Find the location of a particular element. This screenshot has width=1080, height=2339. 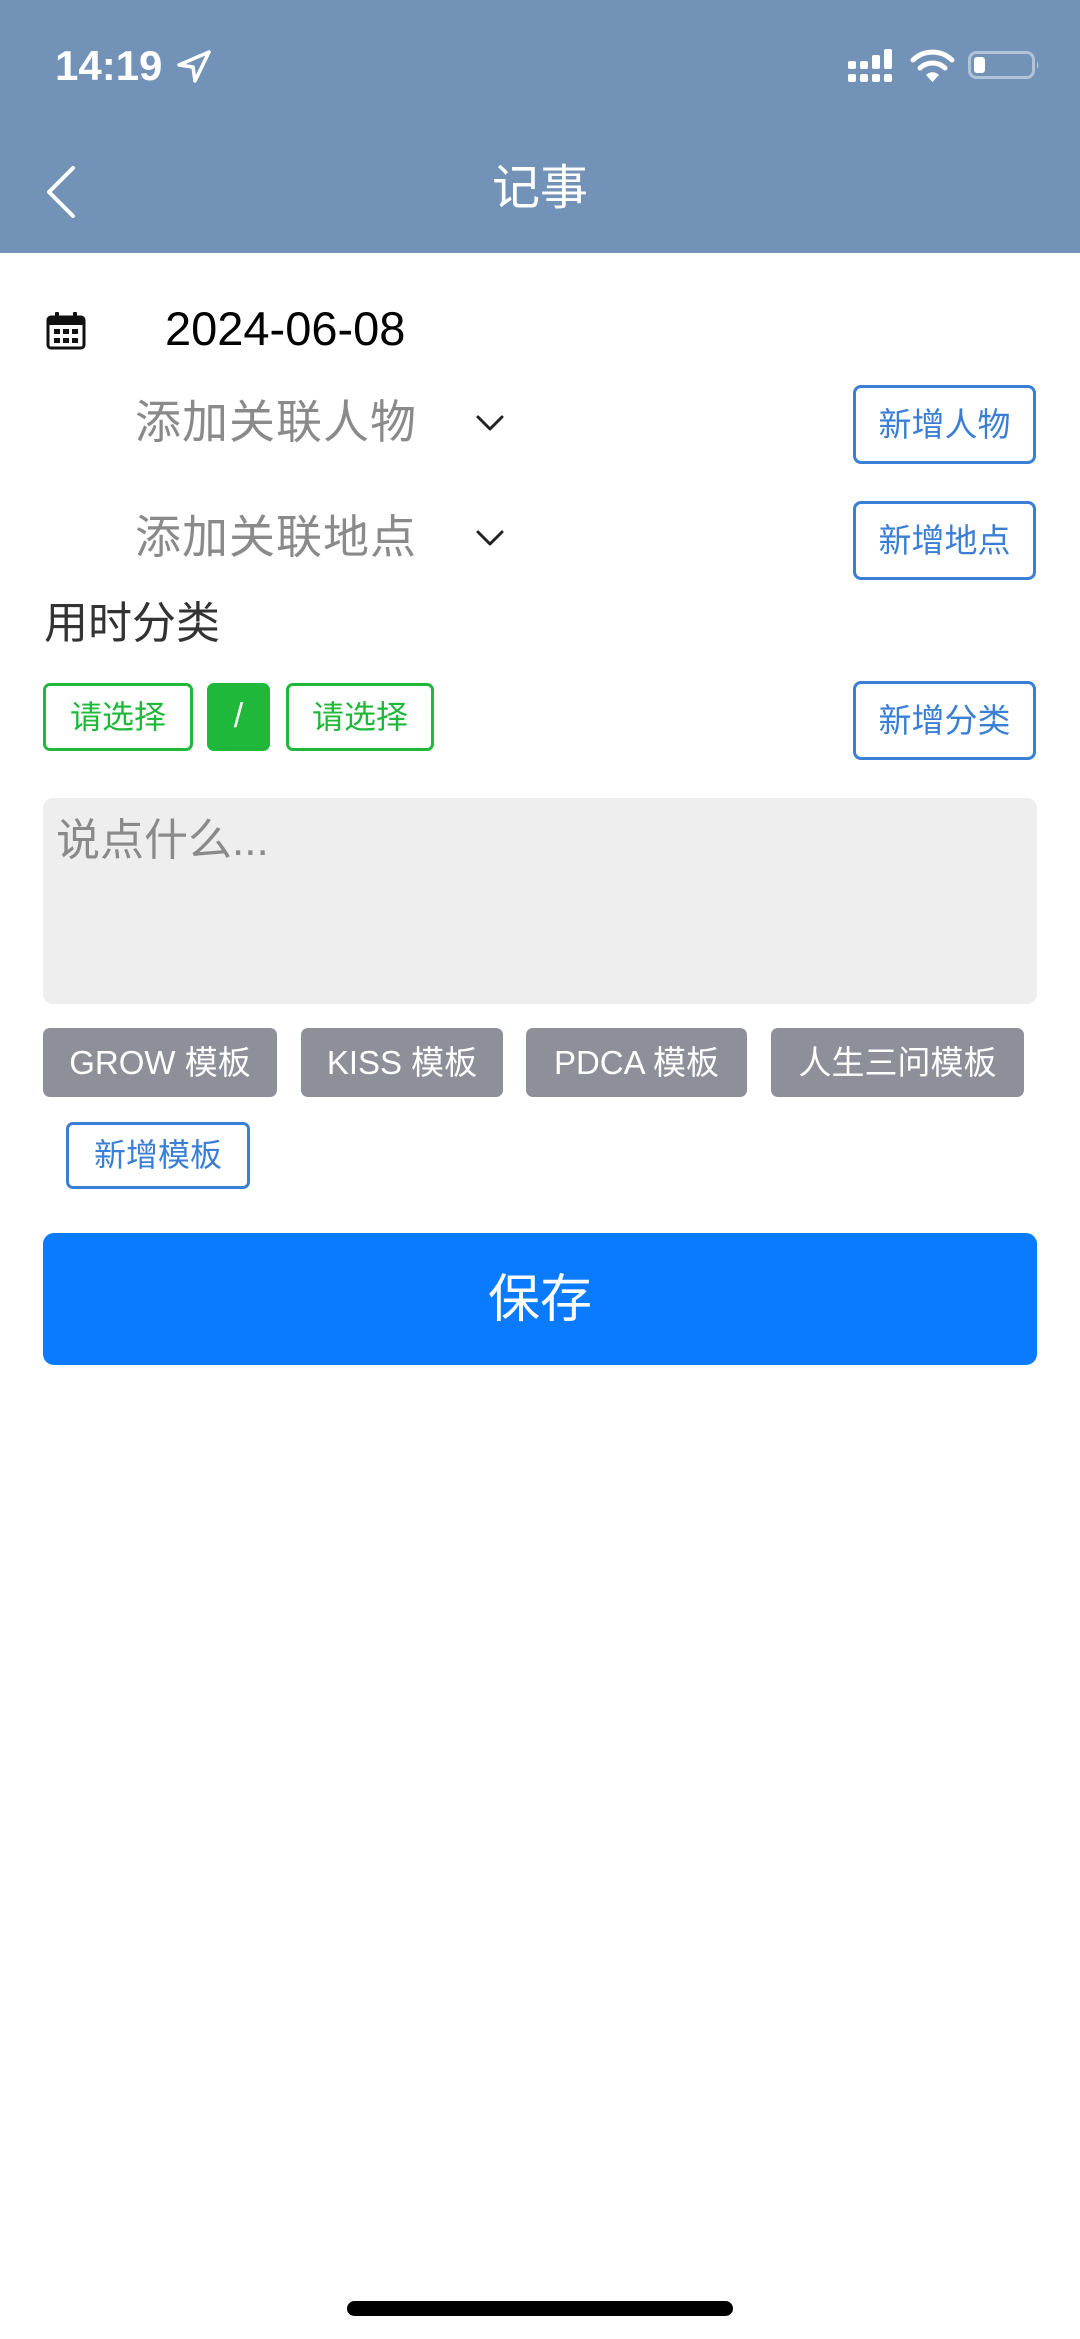

template-kiss-button: KISS 模板 is located at coordinates (402, 1062).